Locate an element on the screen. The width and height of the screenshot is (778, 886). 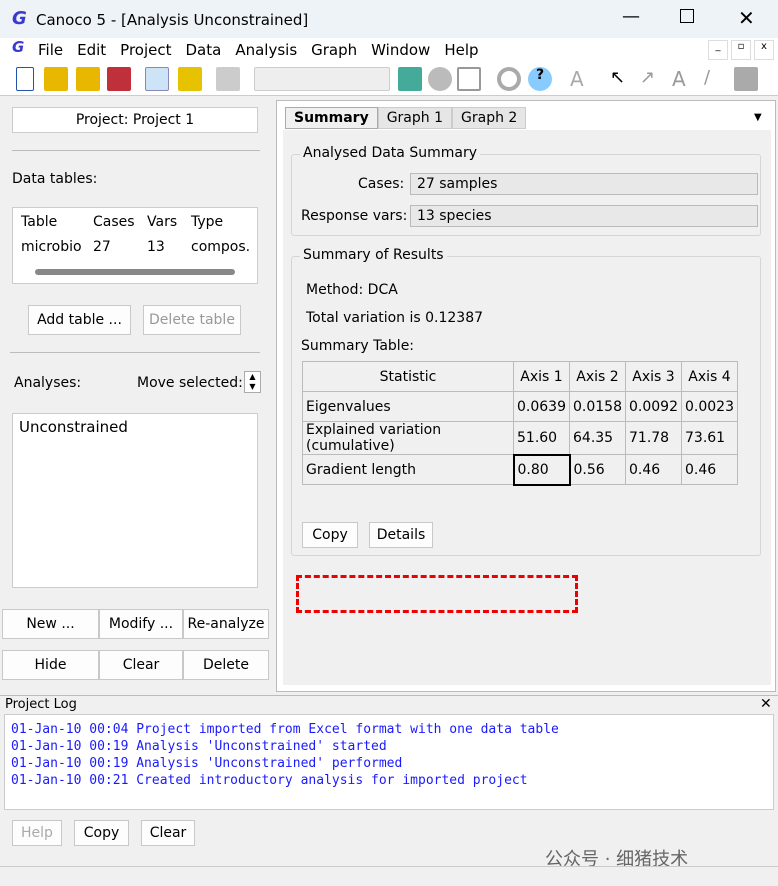
reanalyze-button: Re-analyze is located at coordinates (226, 624).